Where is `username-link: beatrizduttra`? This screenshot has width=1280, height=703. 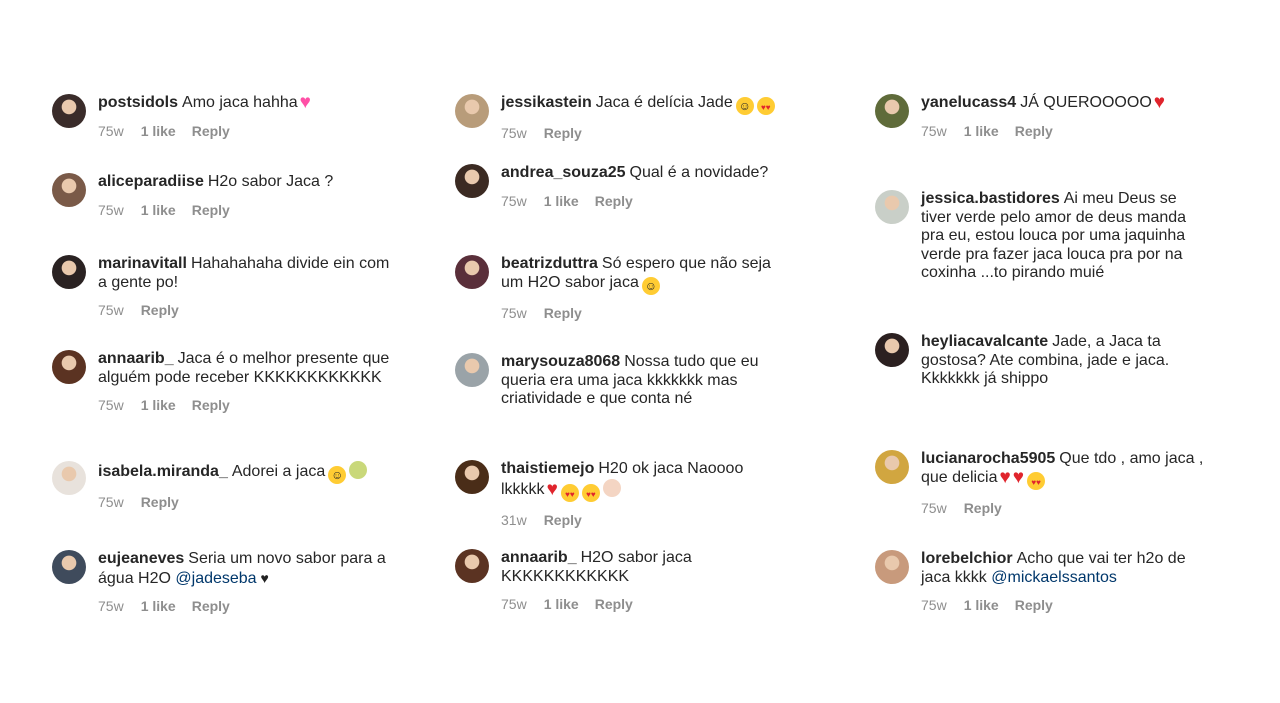 username-link: beatrizduttra is located at coordinates (549, 263).